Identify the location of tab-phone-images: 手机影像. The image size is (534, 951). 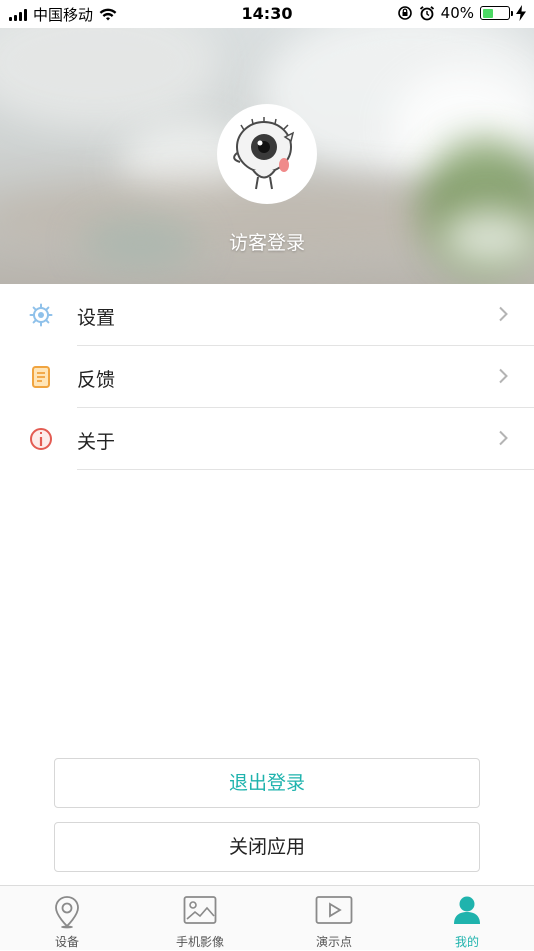
(200, 918).